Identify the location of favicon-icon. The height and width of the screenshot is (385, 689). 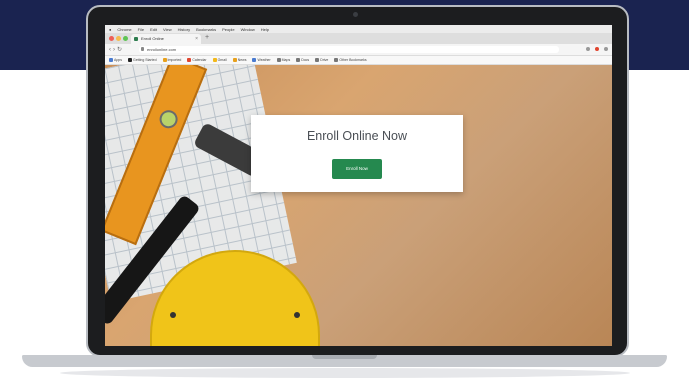
(136, 39).